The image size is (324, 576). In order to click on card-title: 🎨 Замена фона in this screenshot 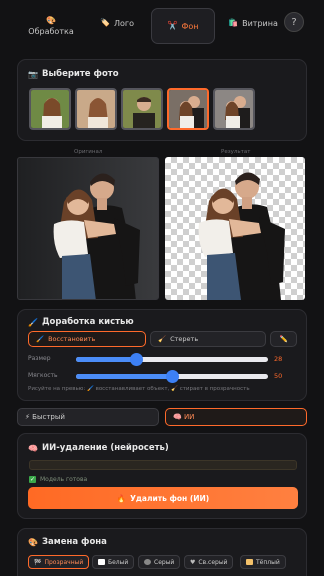, I will do `click(67, 542)`.